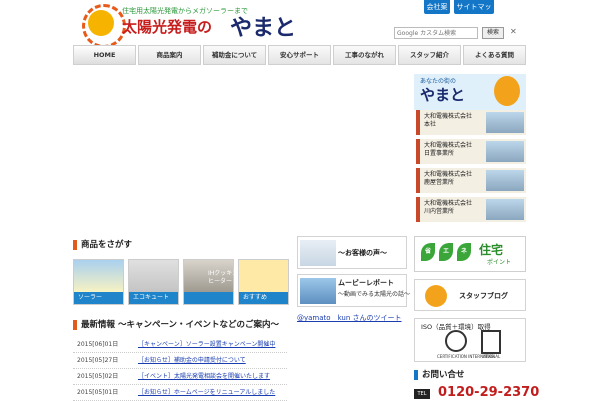 The width and height of the screenshot is (600, 401). I want to click on news-row: 2015[06]01日 ［キャンペーン］ソーラー設置キャンペーン開催中, so click(180, 345).